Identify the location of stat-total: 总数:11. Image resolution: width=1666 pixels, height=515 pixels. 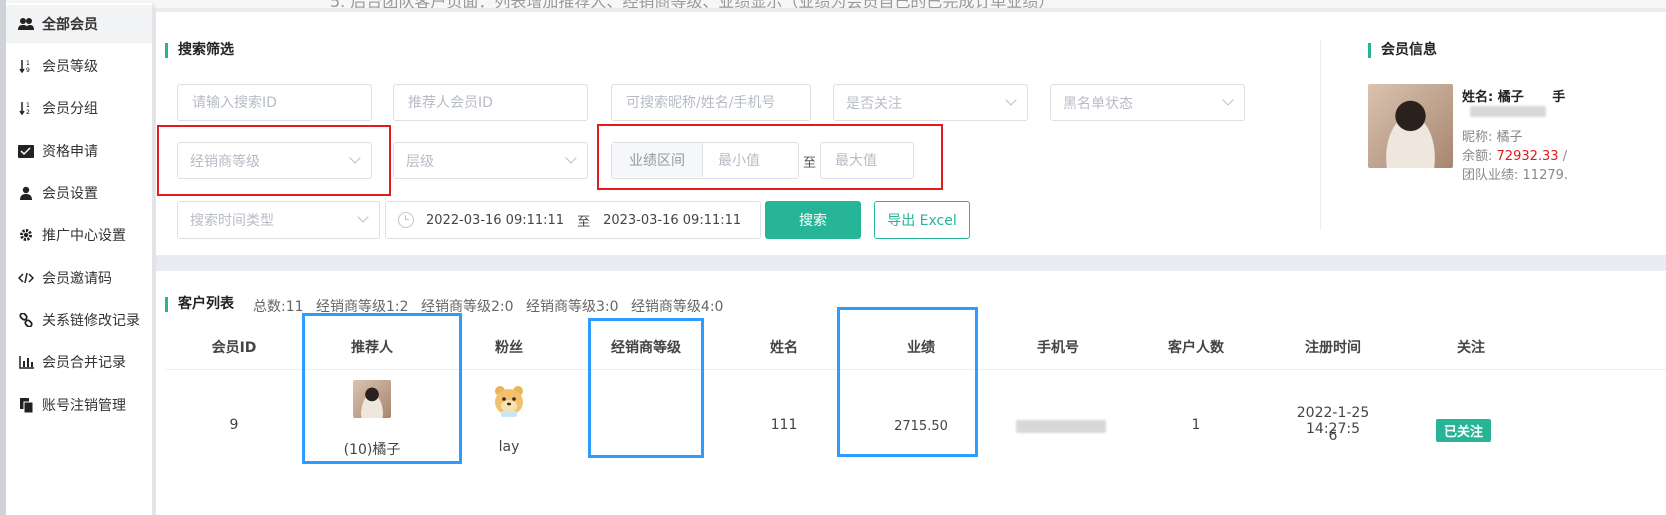
(278, 307).